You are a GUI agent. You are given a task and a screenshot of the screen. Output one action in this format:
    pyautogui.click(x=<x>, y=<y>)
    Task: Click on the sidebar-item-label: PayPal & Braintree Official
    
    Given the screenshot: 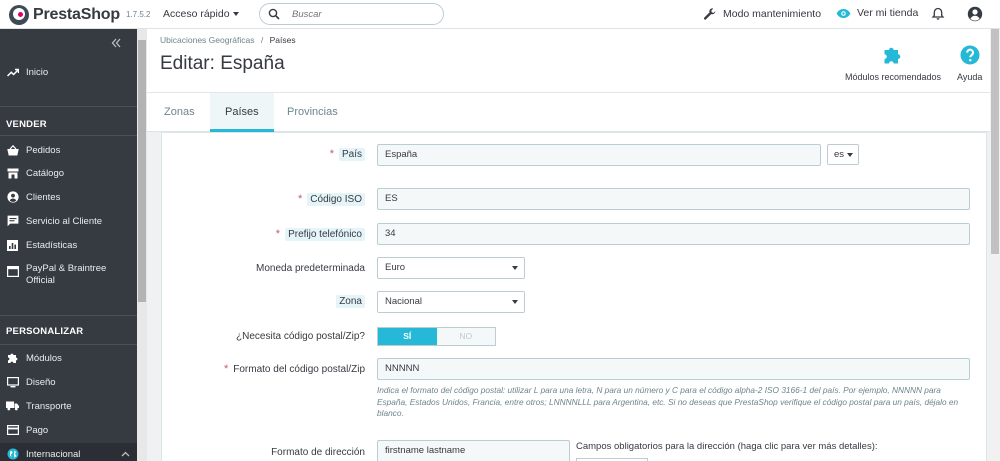 What is the action you would take?
    pyautogui.click(x=66, y=274)
    